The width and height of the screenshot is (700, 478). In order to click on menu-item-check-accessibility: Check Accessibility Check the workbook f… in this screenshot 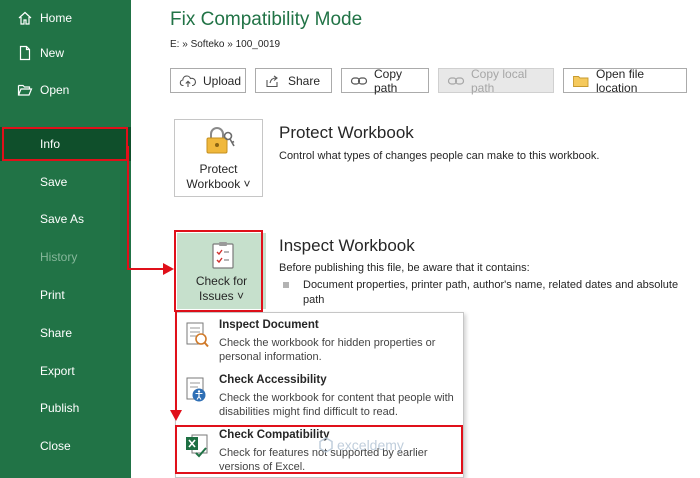, I will do `click(319, 395)`.